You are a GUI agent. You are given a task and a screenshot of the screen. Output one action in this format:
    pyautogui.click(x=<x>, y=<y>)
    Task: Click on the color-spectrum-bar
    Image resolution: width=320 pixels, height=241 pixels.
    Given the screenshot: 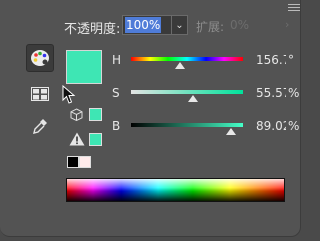 What is the action you would take?
    pyautogui.click(x=175, y=190)
    